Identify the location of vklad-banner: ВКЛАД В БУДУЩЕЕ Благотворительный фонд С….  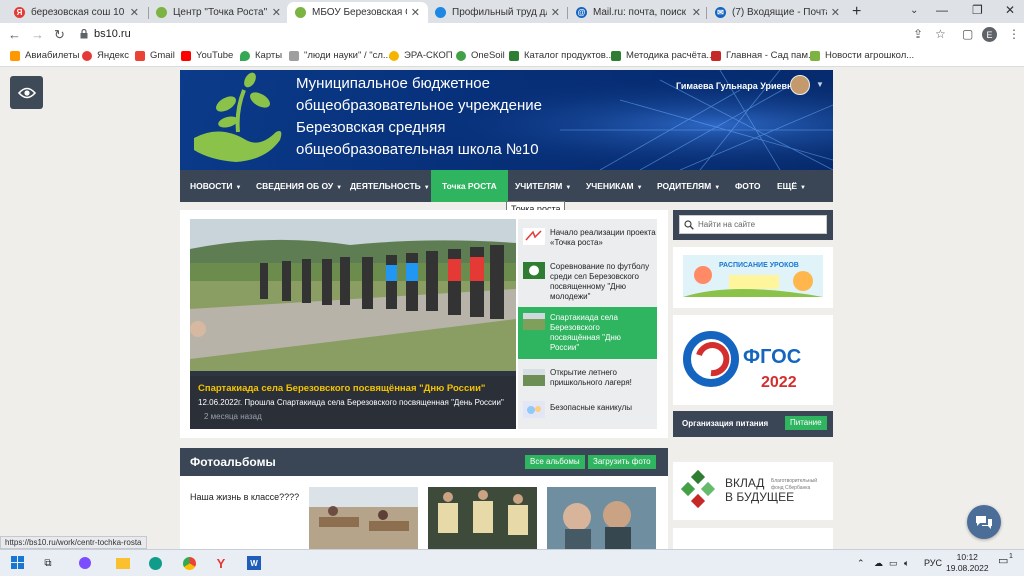
(753, 491).